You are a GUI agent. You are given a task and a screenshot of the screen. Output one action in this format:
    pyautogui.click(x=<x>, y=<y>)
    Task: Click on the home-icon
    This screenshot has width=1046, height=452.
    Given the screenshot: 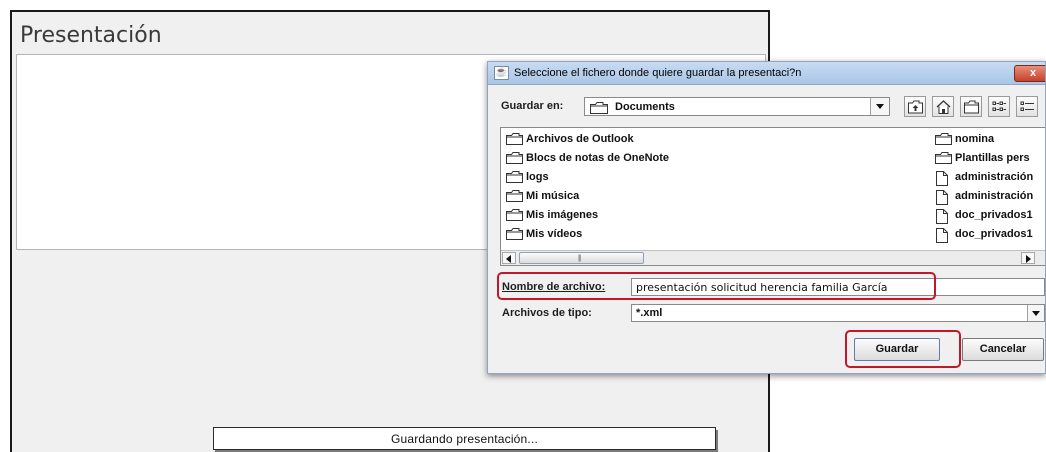 What is the action you would take?
    pyautogui.click(x=943, y=107)
    